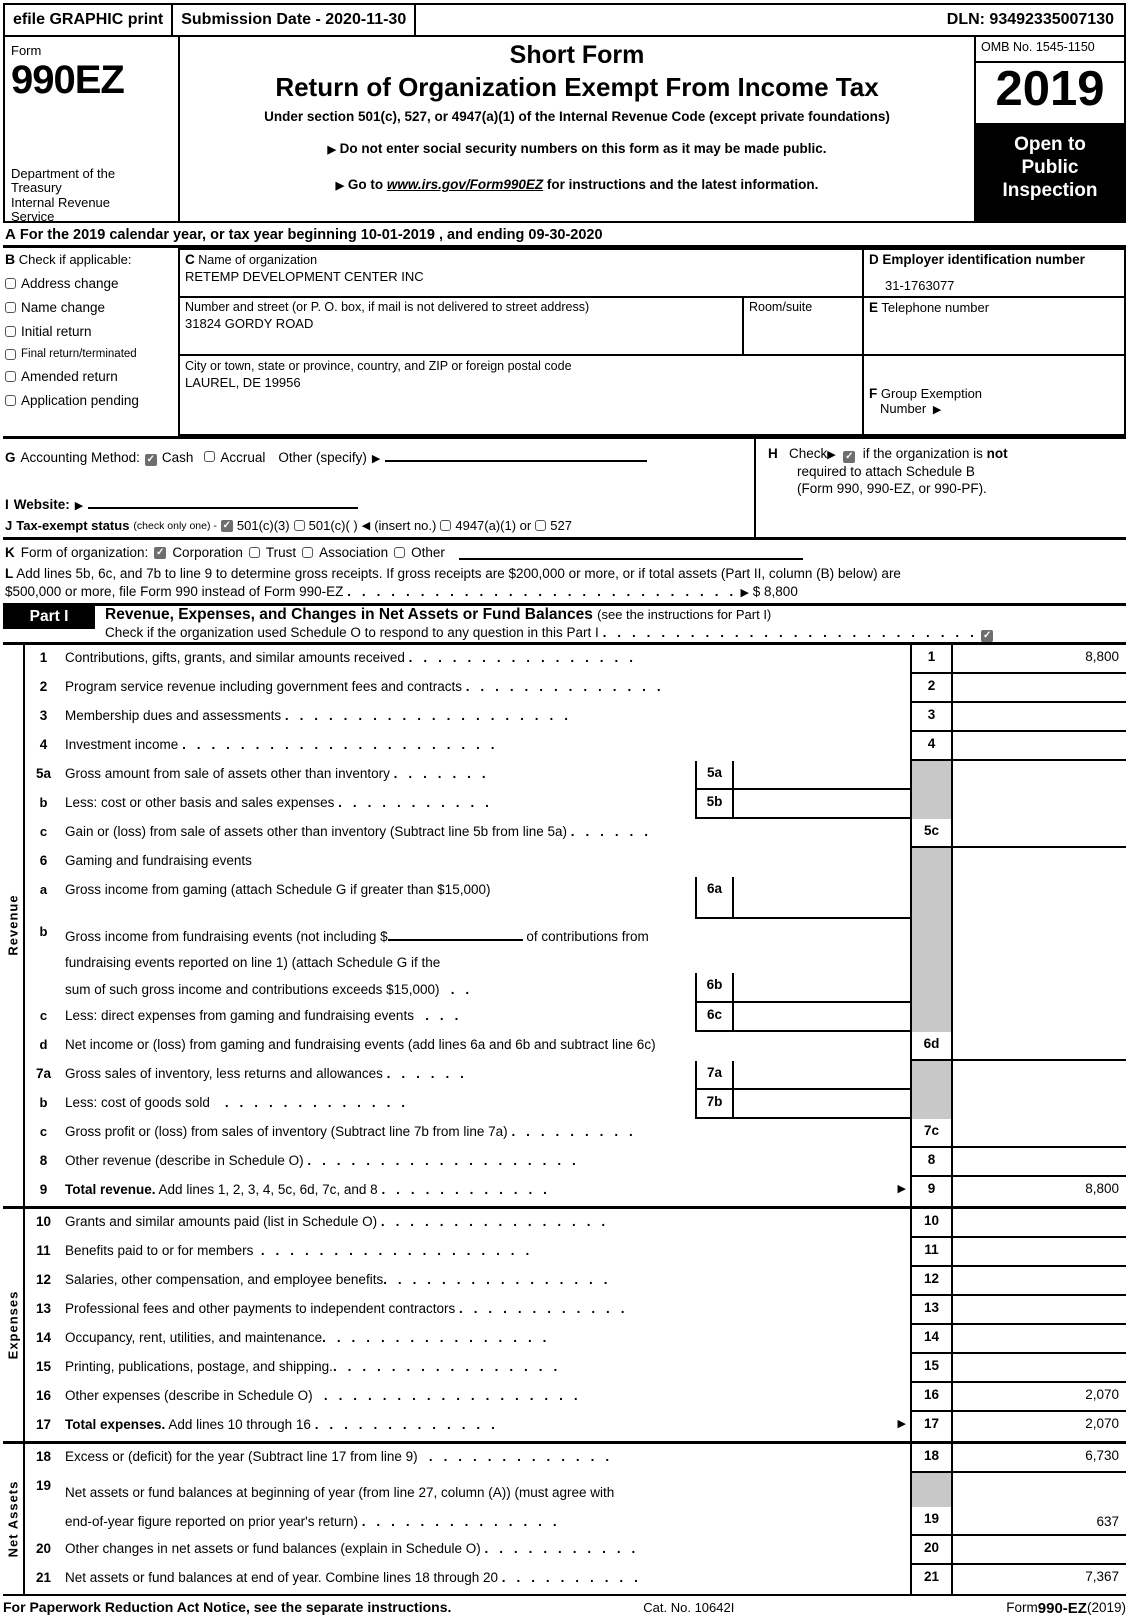 This screenshot has height=1617, width=1129. I want to click on checkbox-schedule-b-icon: ✓, so click(849, 457).